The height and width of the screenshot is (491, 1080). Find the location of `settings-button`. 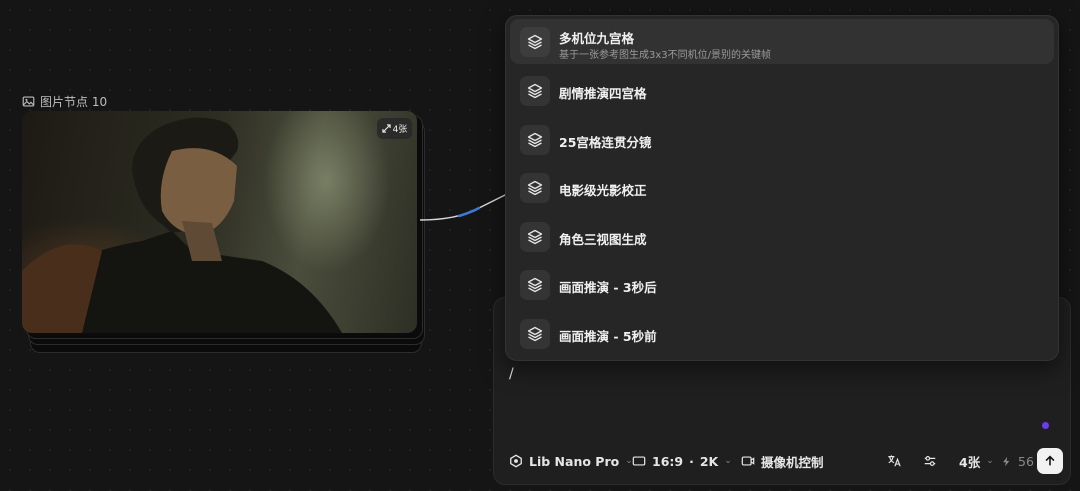

settings-button is located at coordinates (930, 461).